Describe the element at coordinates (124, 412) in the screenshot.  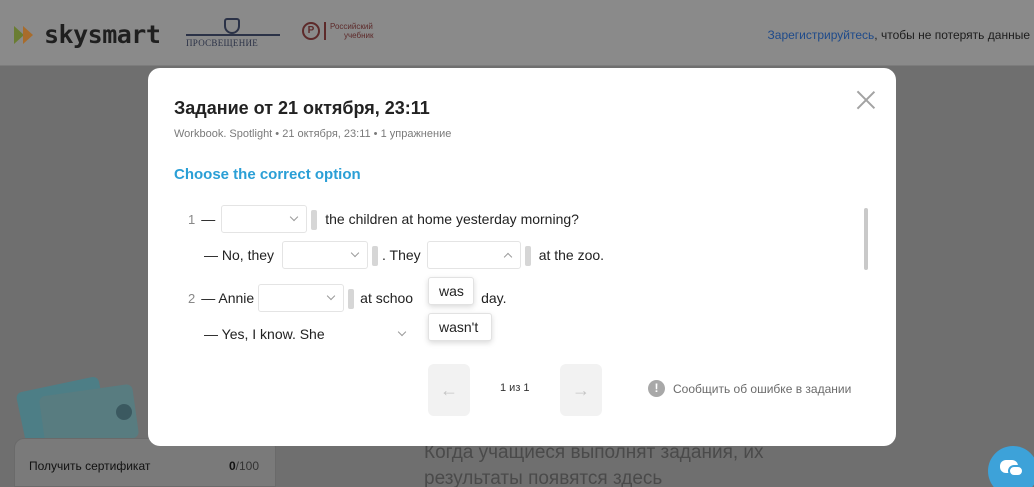
I see `seal-icon` at that location.